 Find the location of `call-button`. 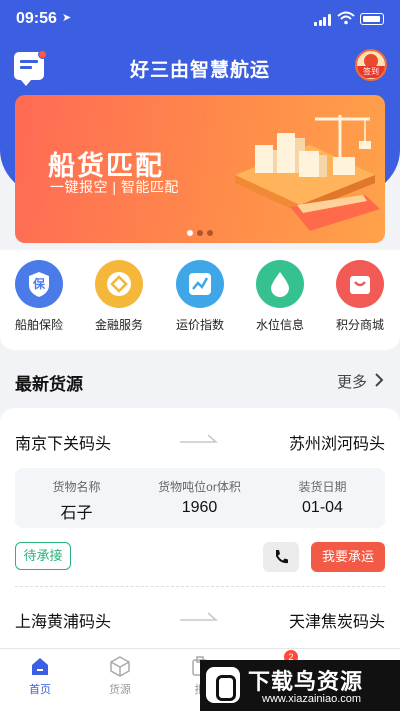

call-button is located at coordinates (281, 557).